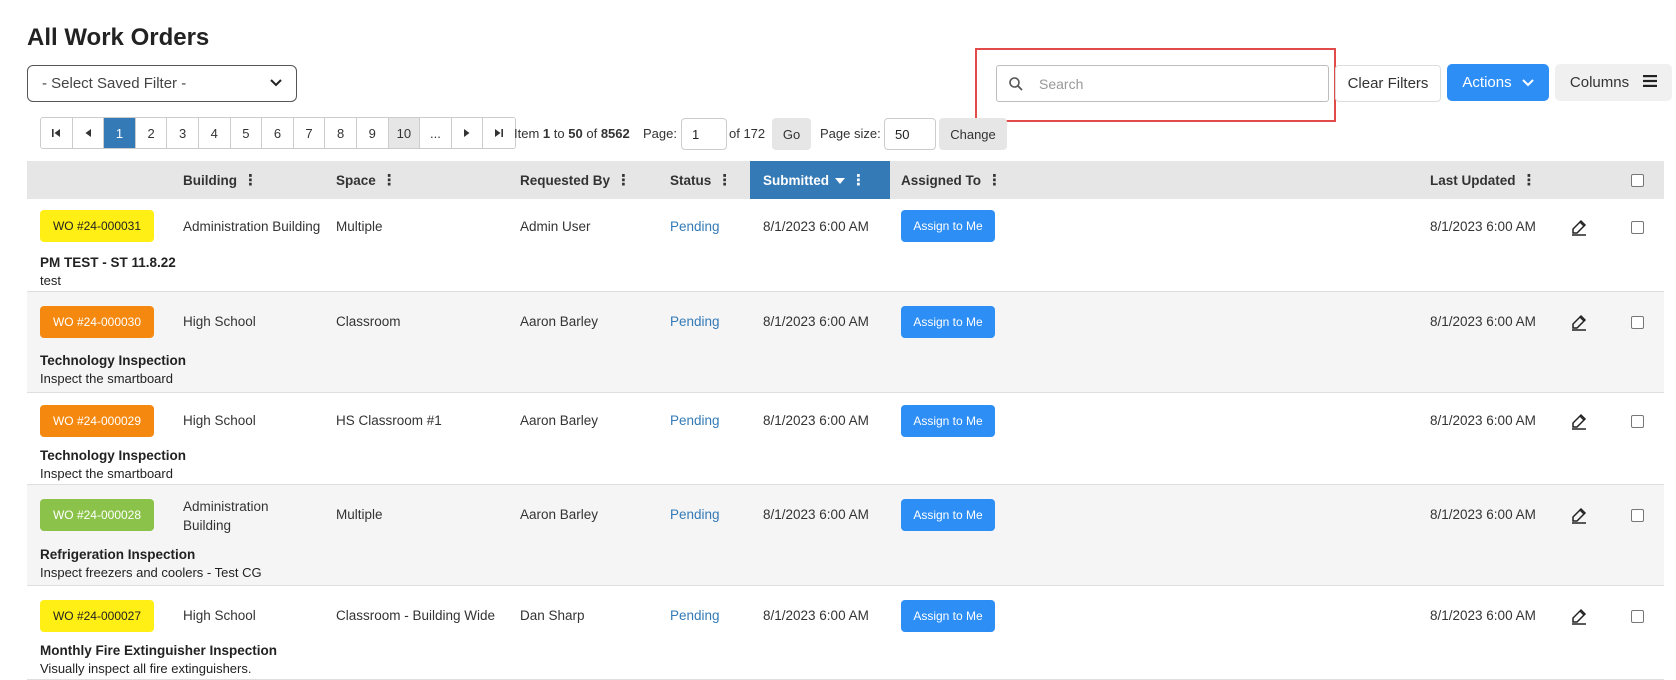 This screenshot has height=680, width=1676. I want to click on saved-filter-select: - Select Saved Filter -, so click(162, 83).